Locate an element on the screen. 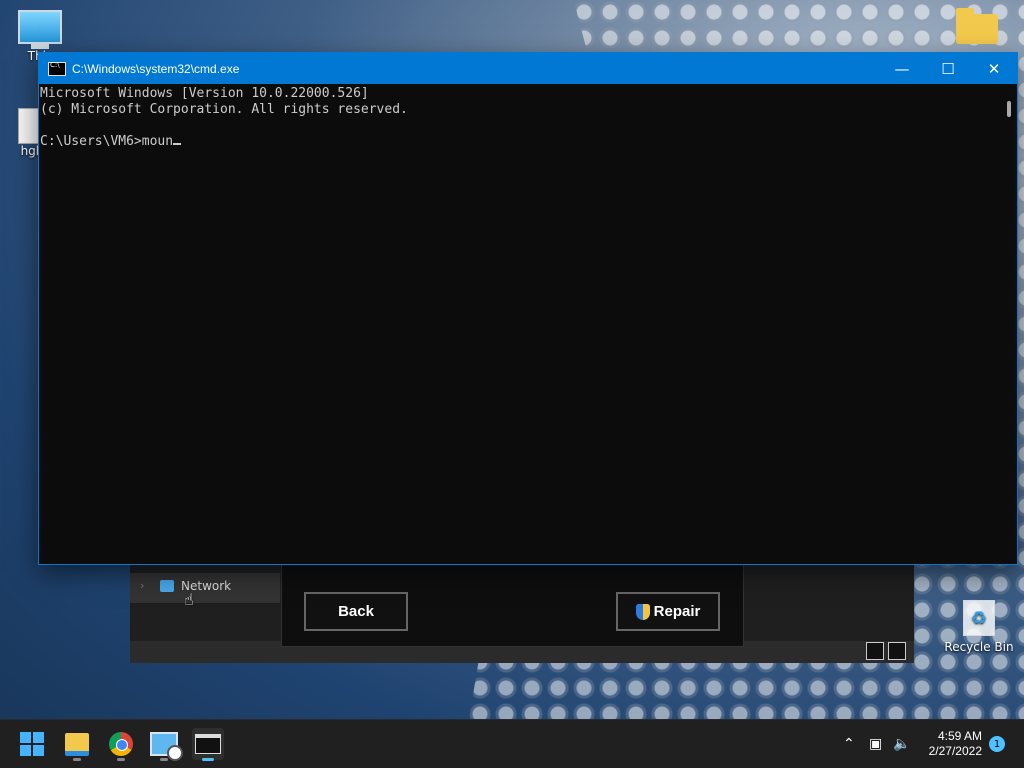 The width and height of the screenshot is (1024, 768). start-button is located at coordinates (32, 744).